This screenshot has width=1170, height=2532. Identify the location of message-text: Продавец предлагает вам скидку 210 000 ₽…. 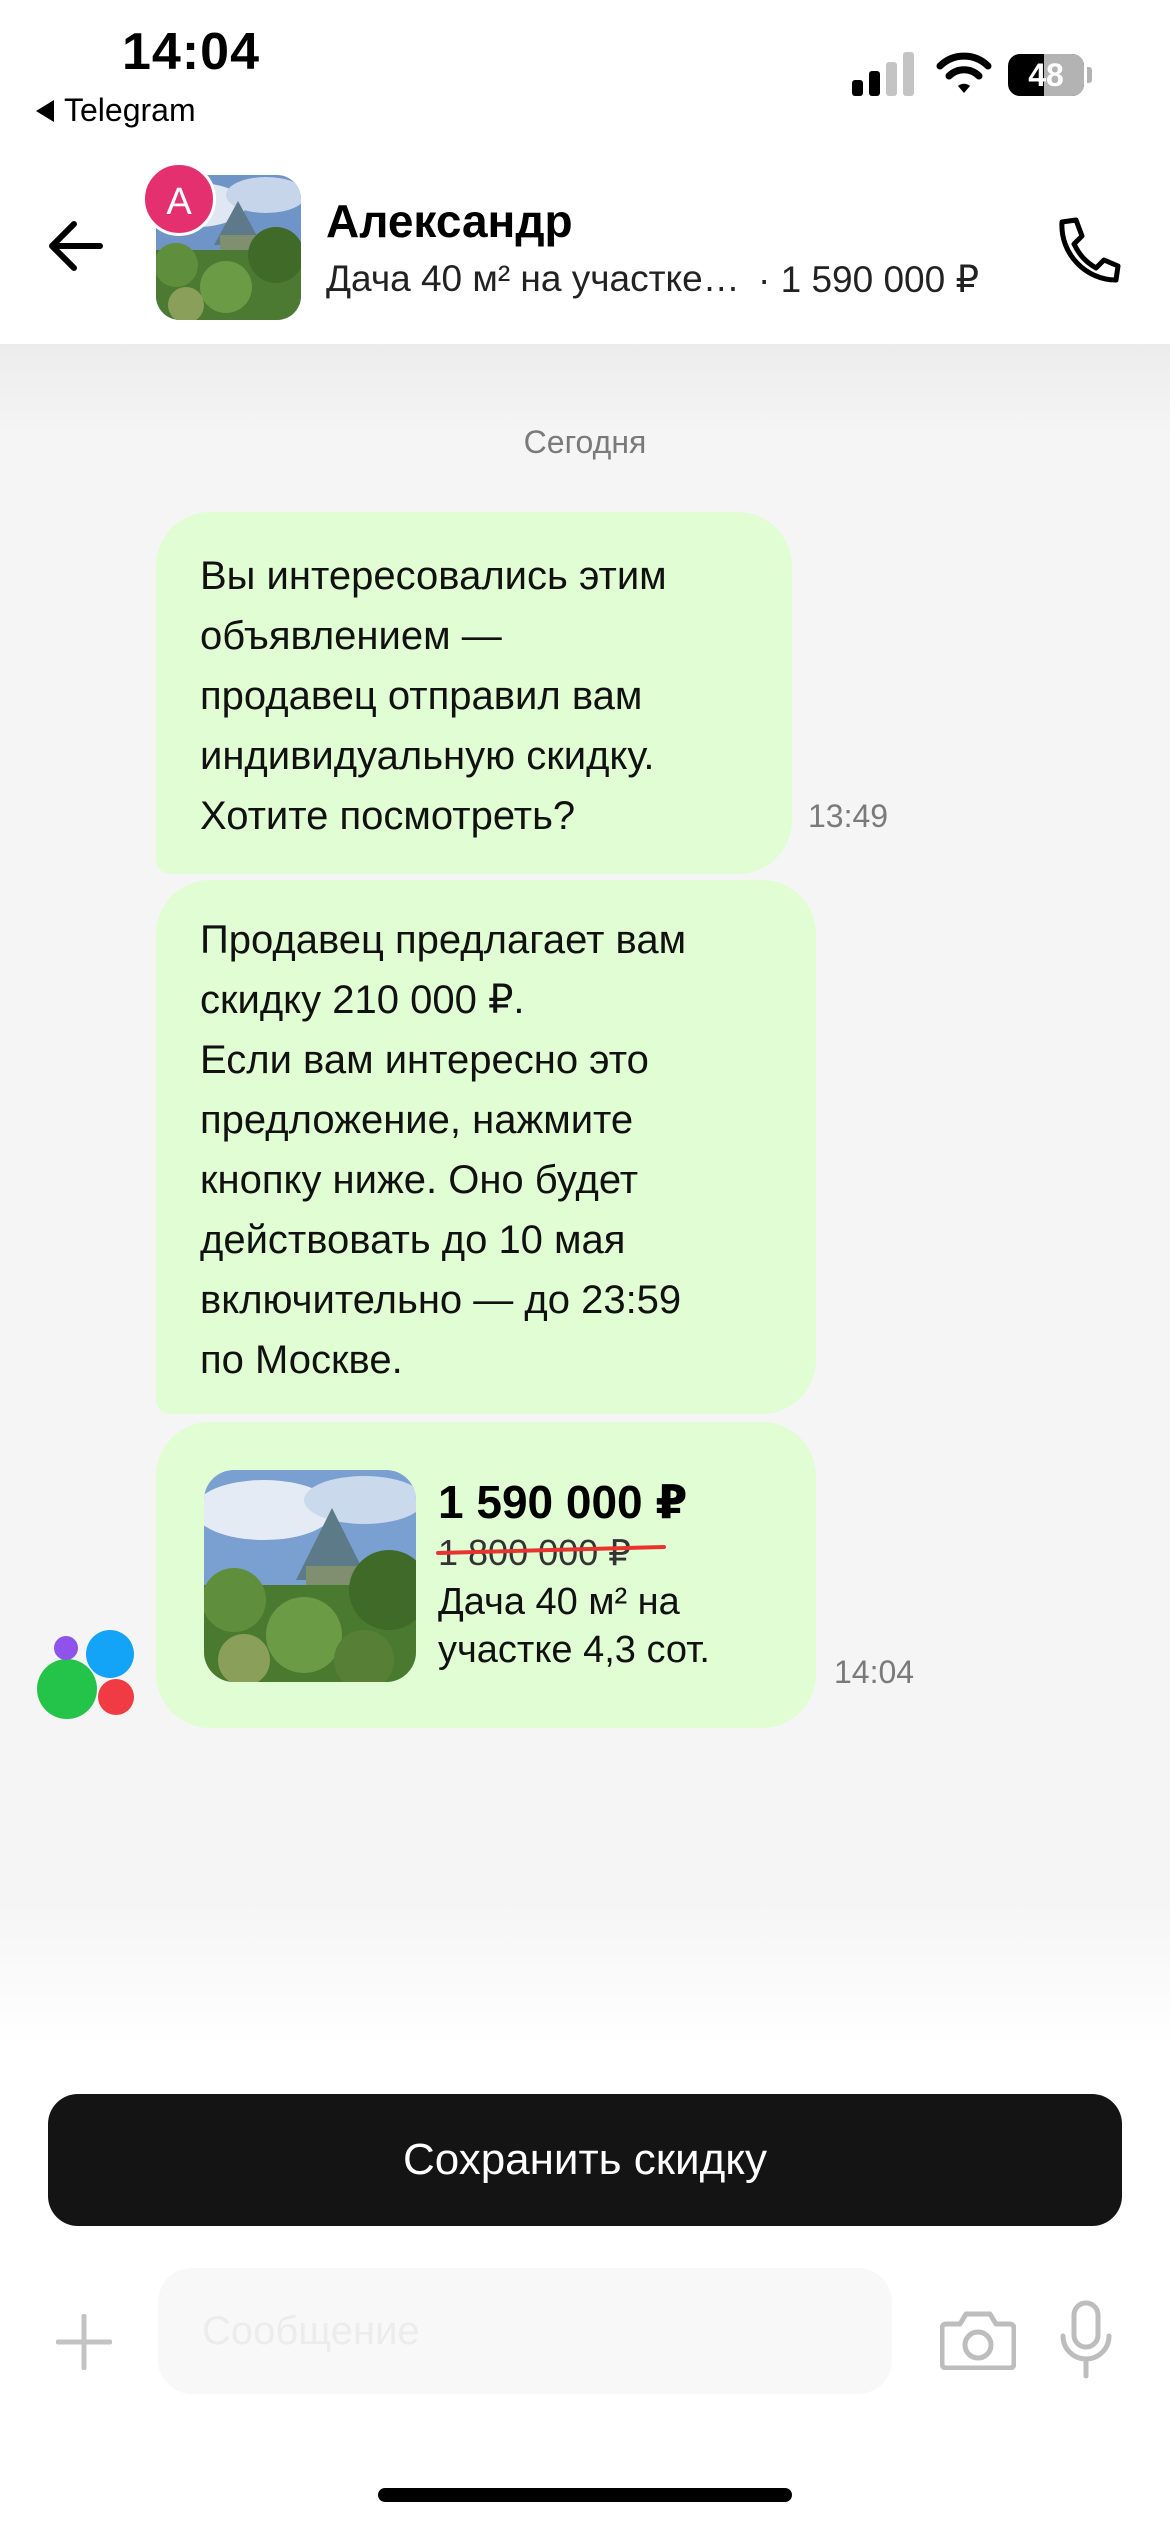
(443, 1150).